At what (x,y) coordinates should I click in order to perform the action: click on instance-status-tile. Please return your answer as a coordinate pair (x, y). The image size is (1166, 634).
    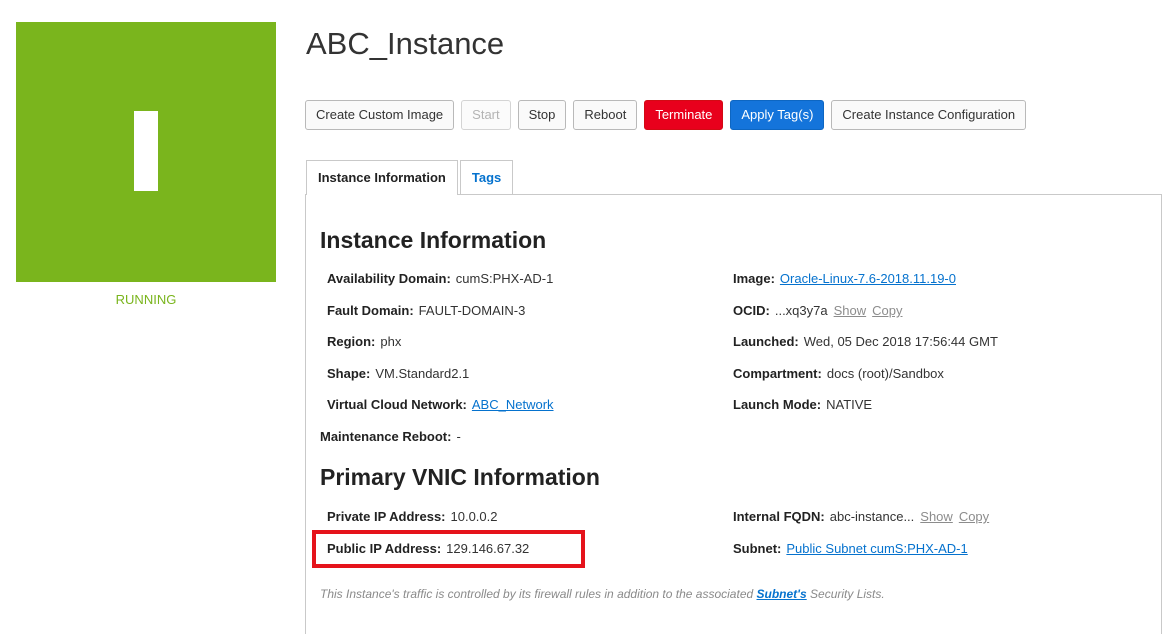
    Looking at the image, I should click on (146, 152).